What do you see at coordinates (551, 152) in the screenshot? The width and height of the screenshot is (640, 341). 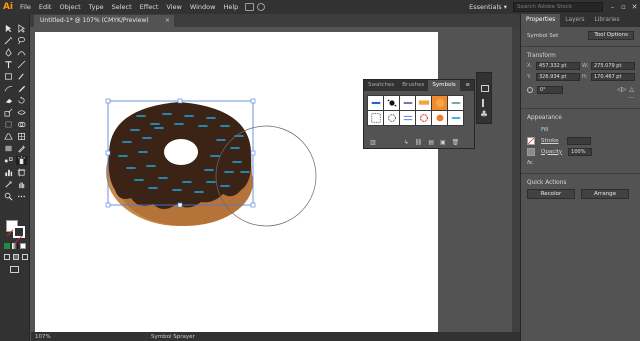 I see `opacity-label: Opacity` at bounding box center [551, 152].